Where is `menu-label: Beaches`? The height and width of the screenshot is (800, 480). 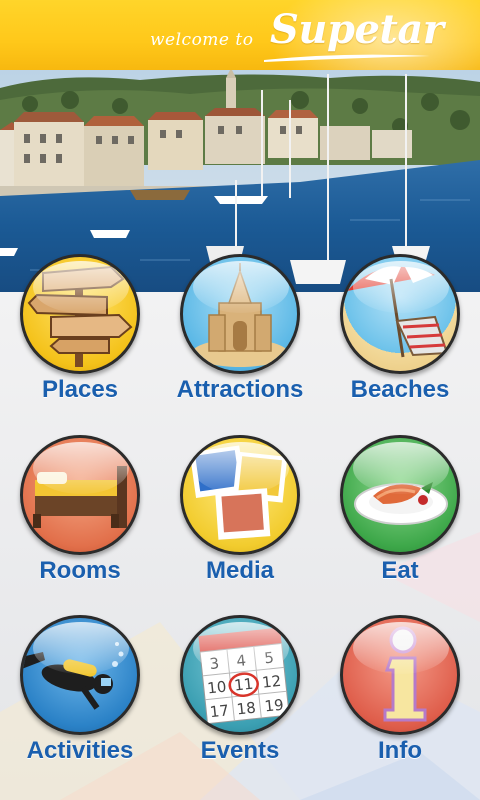
menu-label: Beaches is located at coordinates (400, 389).